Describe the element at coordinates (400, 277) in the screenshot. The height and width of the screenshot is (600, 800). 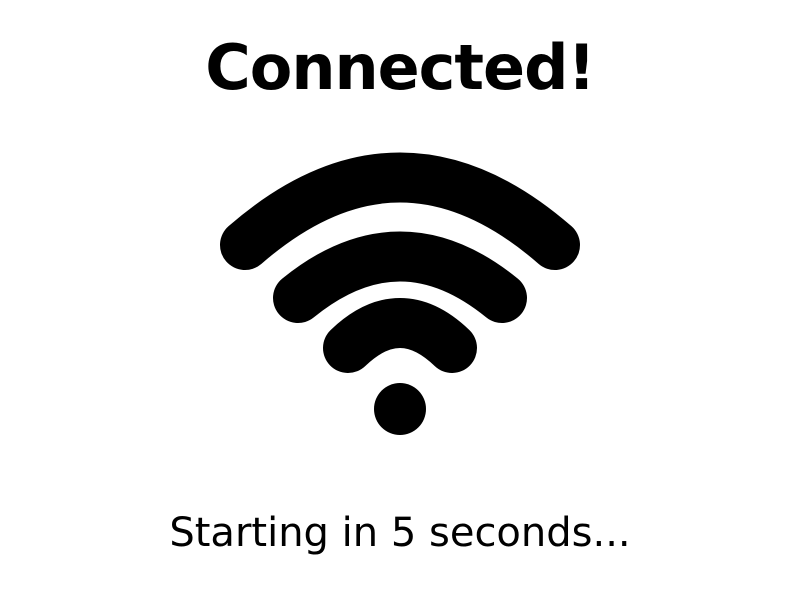
I see `wifi-arc-middle` at that location.